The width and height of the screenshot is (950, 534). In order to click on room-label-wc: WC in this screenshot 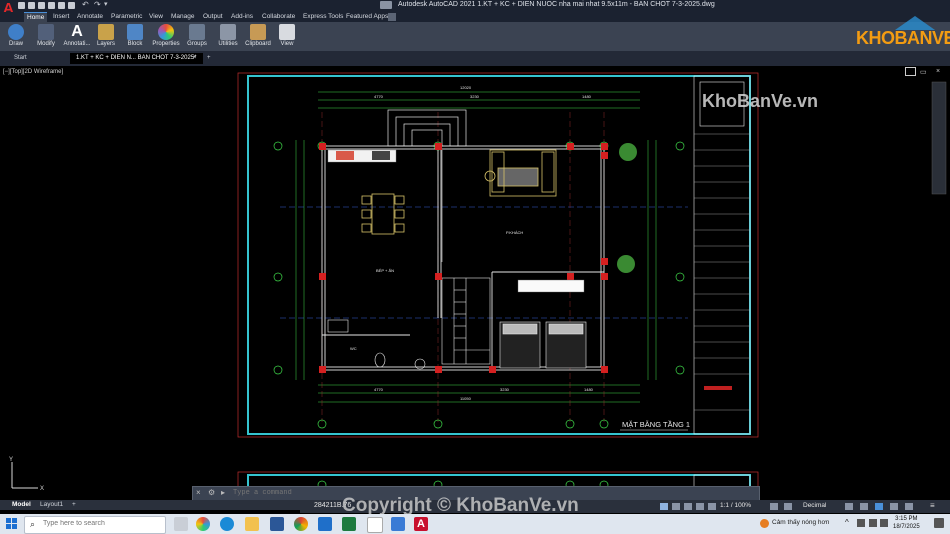, I will do `click(353, 348)`.